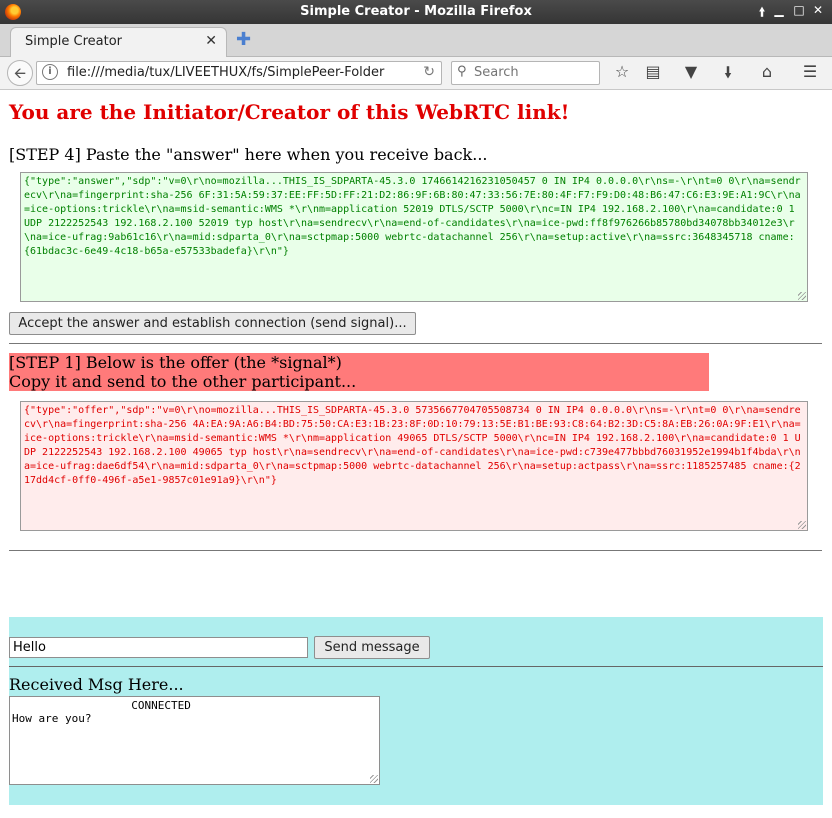  What do you see at coordinates (802, 525) in the screenshot?
I see `offer-resize-grip-icon` at bounding box center [802, 525].